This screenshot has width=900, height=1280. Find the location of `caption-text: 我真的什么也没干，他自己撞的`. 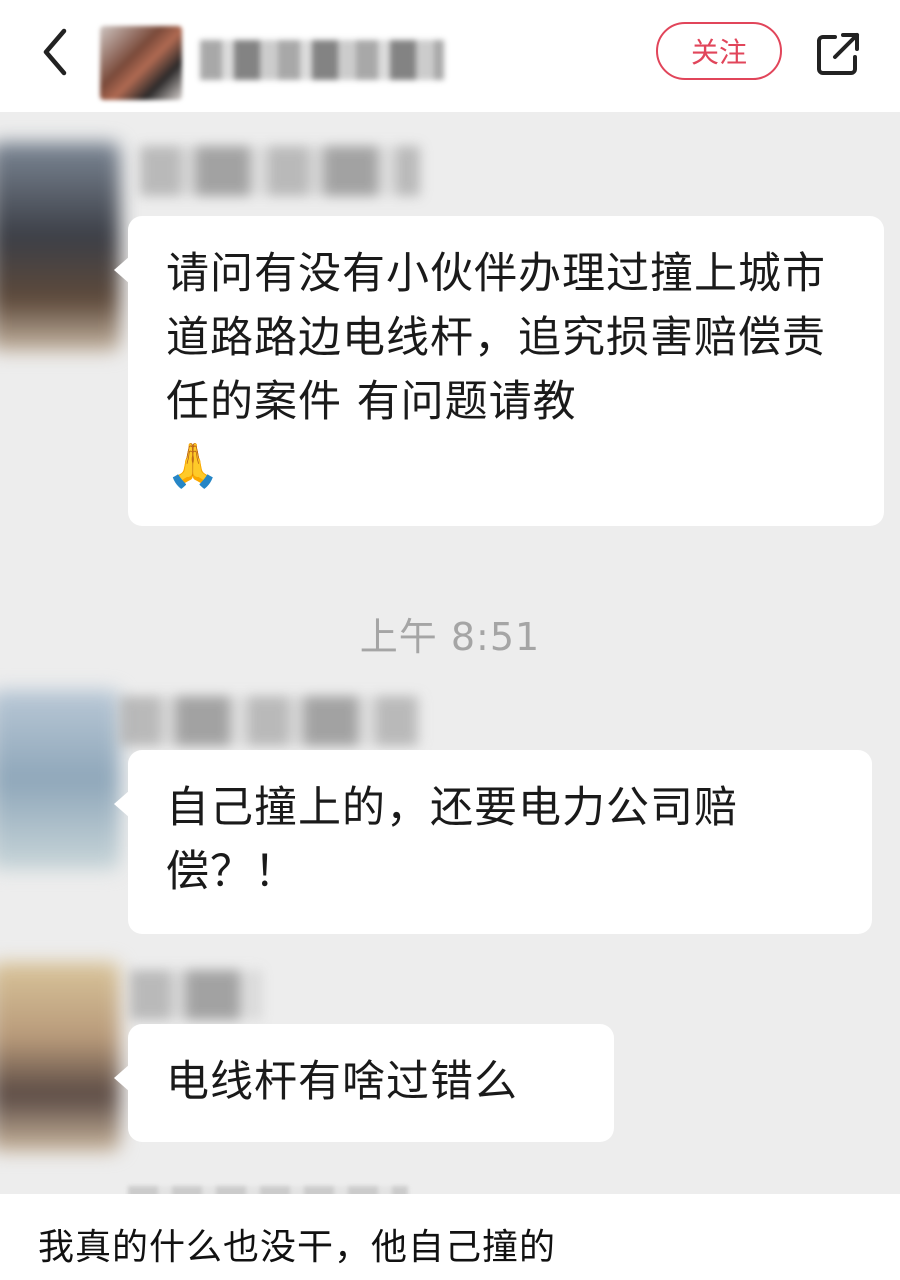

caption-text: 我真的什么也没干，他自己撞的 is located at coordinates (297, 1247).